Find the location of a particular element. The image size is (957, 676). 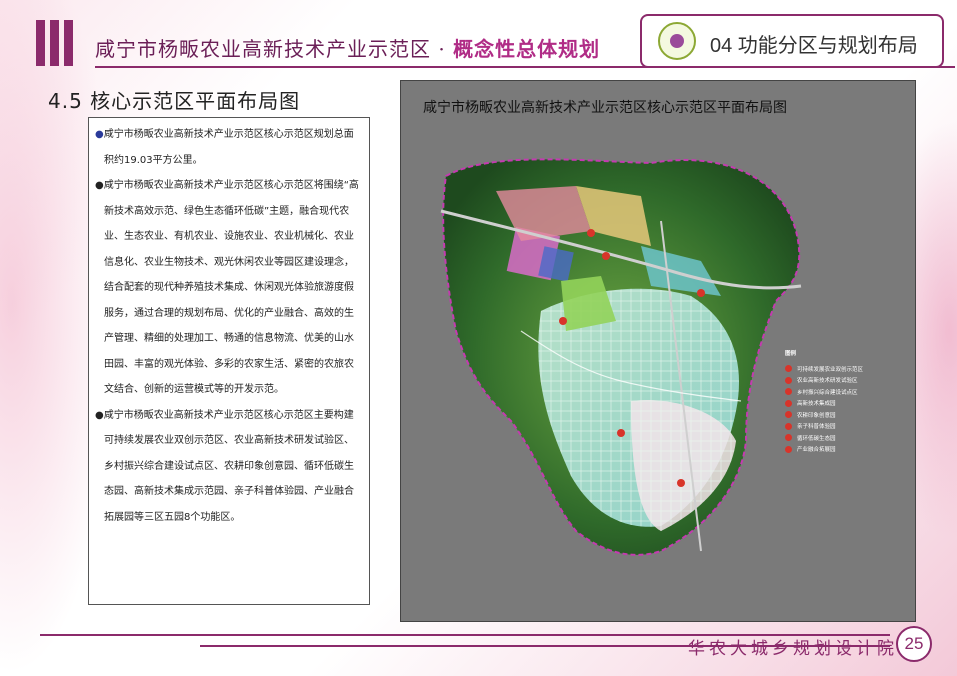

legend-item: 产业融合拓展园 is located at coordinates (824, 450).